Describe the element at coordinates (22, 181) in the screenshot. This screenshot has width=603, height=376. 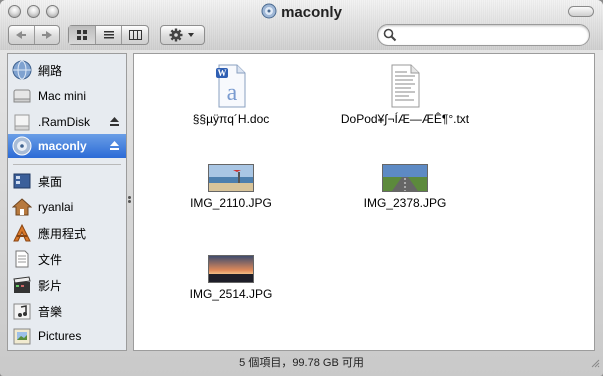
I see `desktop-icon` at that location.